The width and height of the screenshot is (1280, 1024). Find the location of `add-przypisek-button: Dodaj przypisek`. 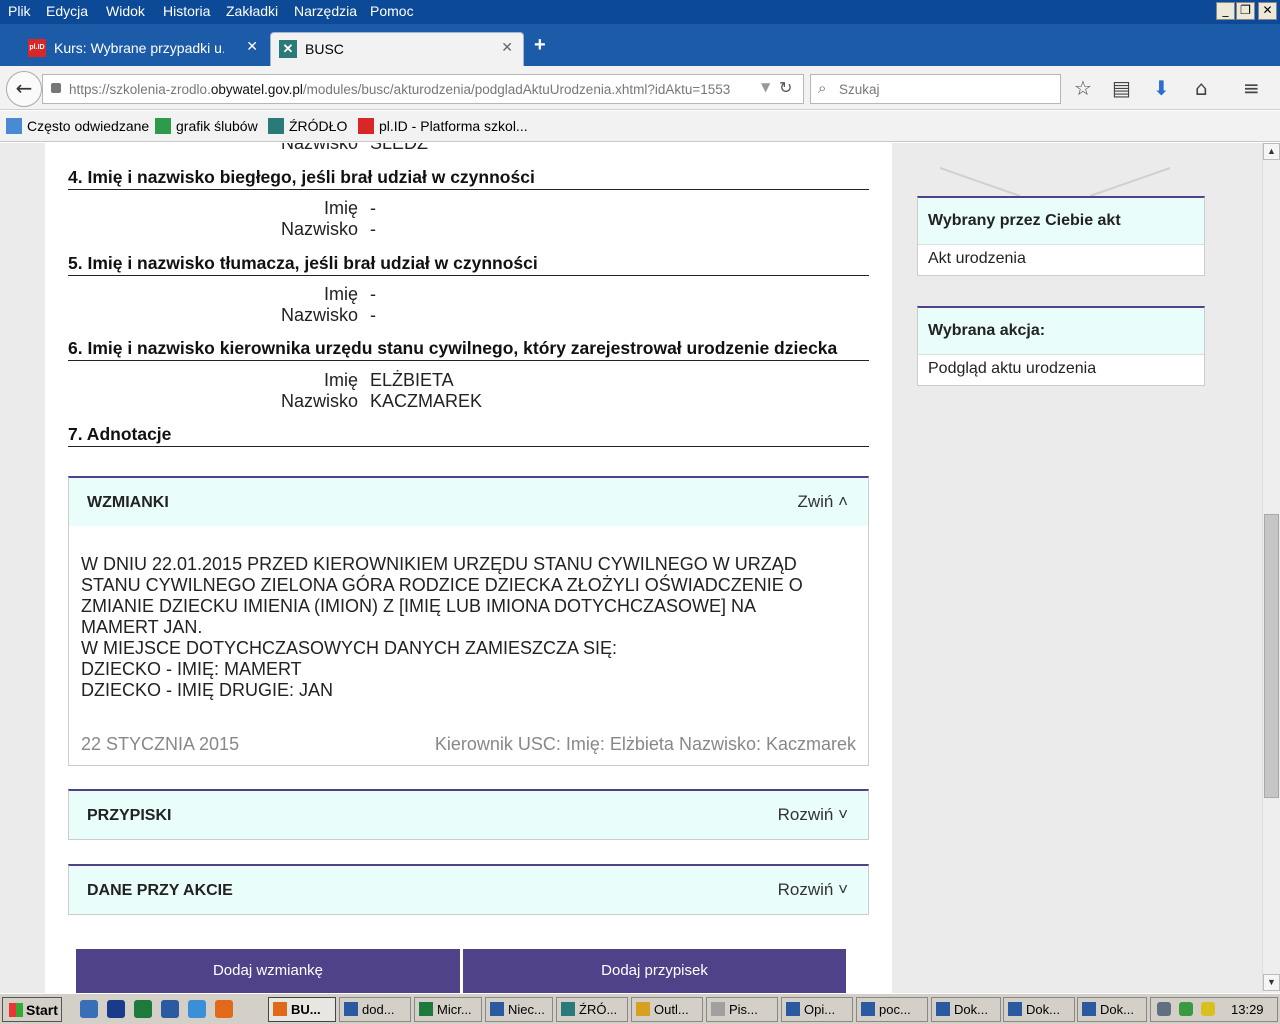

add-przypisek-button: Dodaj przypisek is located at coordinates (654, 971).